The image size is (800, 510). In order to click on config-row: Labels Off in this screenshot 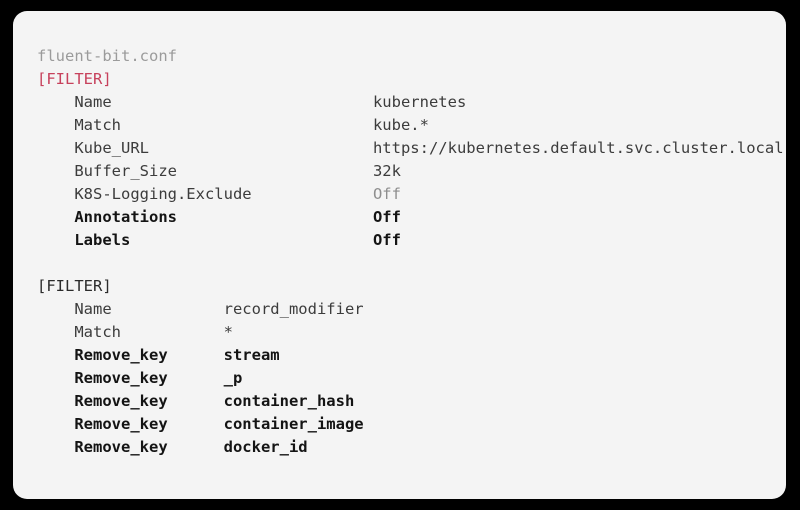, I will do `click(406, 240)`.